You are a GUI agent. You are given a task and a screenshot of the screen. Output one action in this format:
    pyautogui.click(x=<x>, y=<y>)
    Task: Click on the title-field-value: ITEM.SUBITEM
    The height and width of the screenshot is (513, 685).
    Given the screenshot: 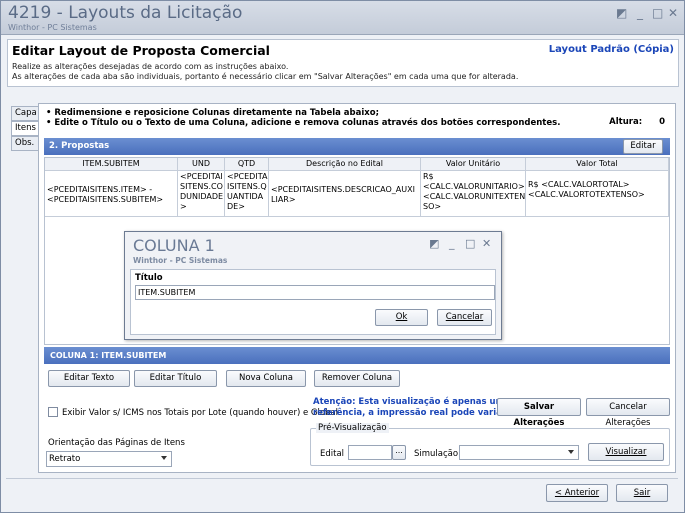 What is the action you would take?
    pyautogui.click(x=167, y=292)
    